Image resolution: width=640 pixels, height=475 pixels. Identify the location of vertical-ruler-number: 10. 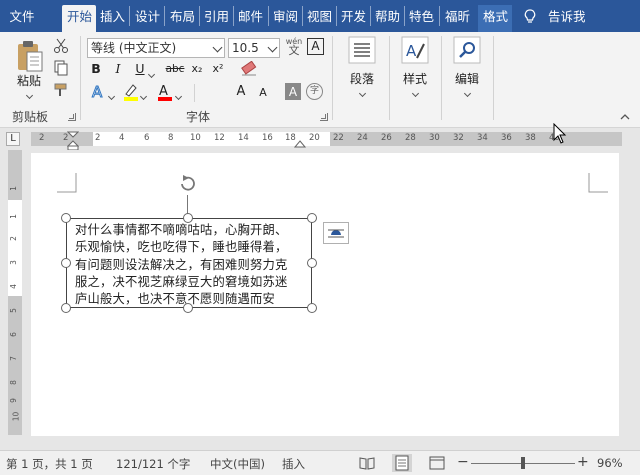
(16, 416).